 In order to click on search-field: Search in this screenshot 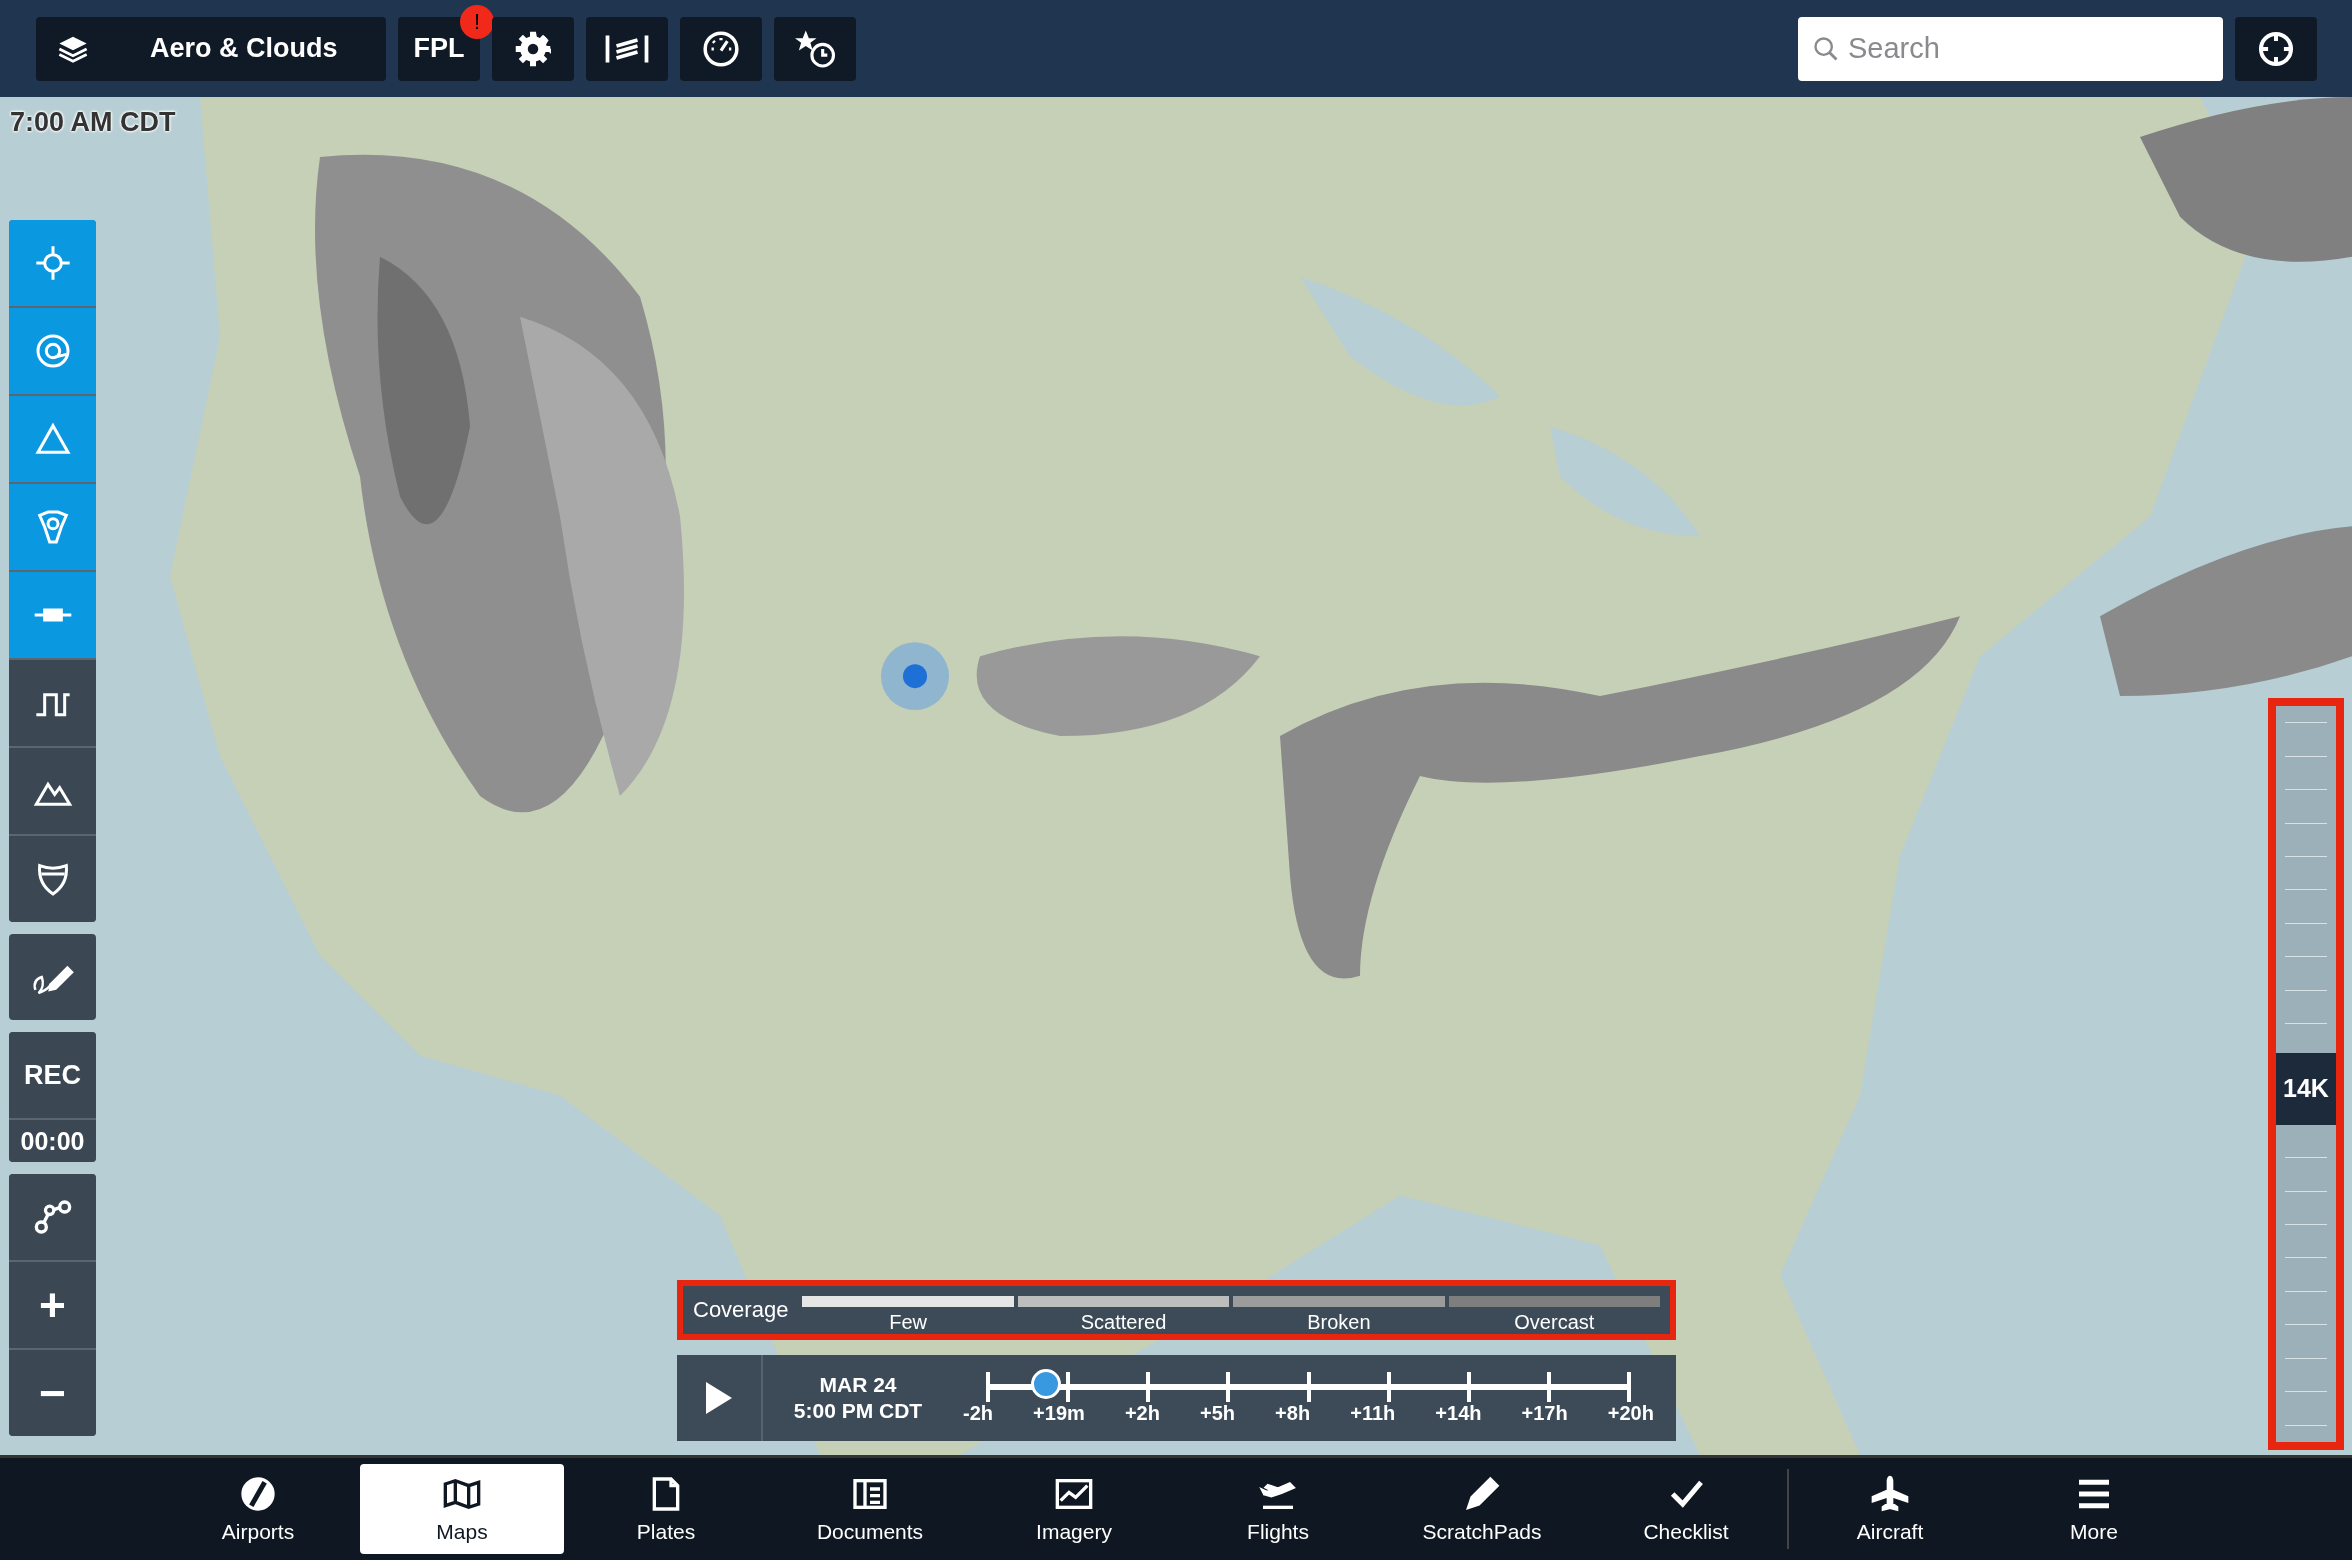, I will do `click(2010, 48)`.